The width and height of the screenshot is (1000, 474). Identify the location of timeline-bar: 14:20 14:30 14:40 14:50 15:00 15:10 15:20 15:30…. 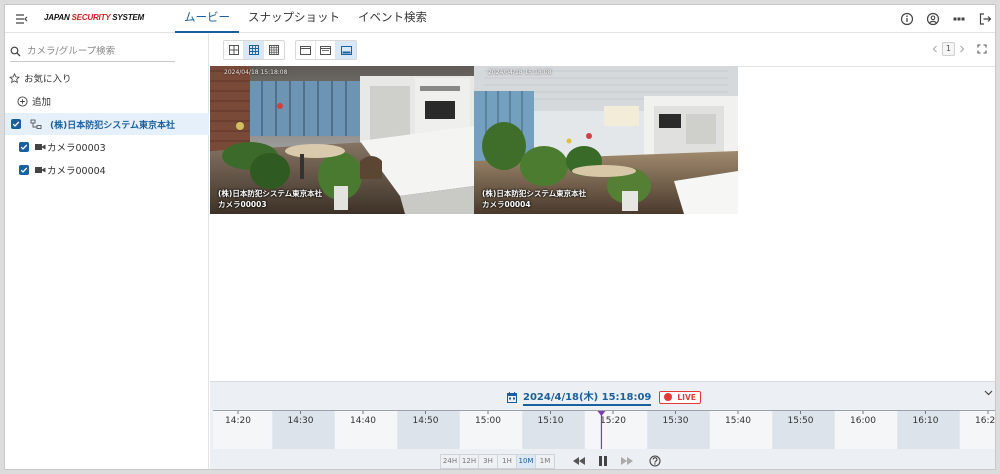
(604, 429).